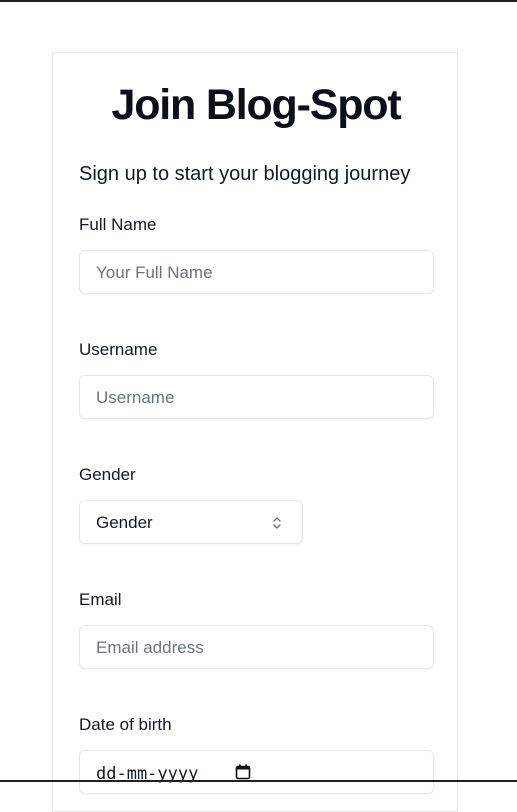  Describe the element at coordinates (191, 522) in the screenshot. I see `gender-select: Gender` at that location.